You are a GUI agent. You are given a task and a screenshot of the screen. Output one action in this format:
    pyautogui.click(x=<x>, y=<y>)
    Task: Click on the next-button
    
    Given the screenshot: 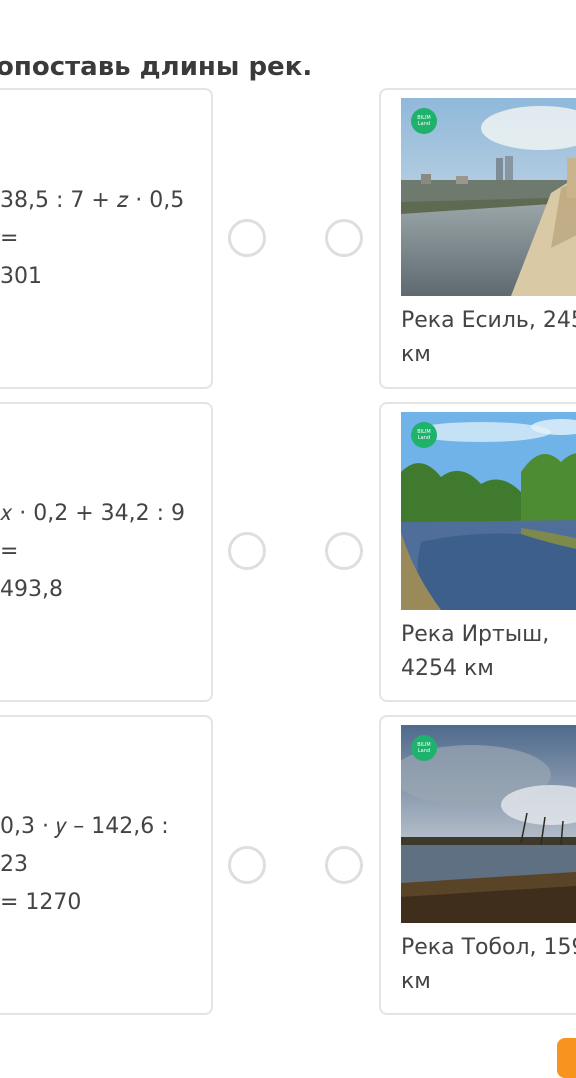 What is the action you would take?
    pyautogui.click(x=566, y=1058)
    